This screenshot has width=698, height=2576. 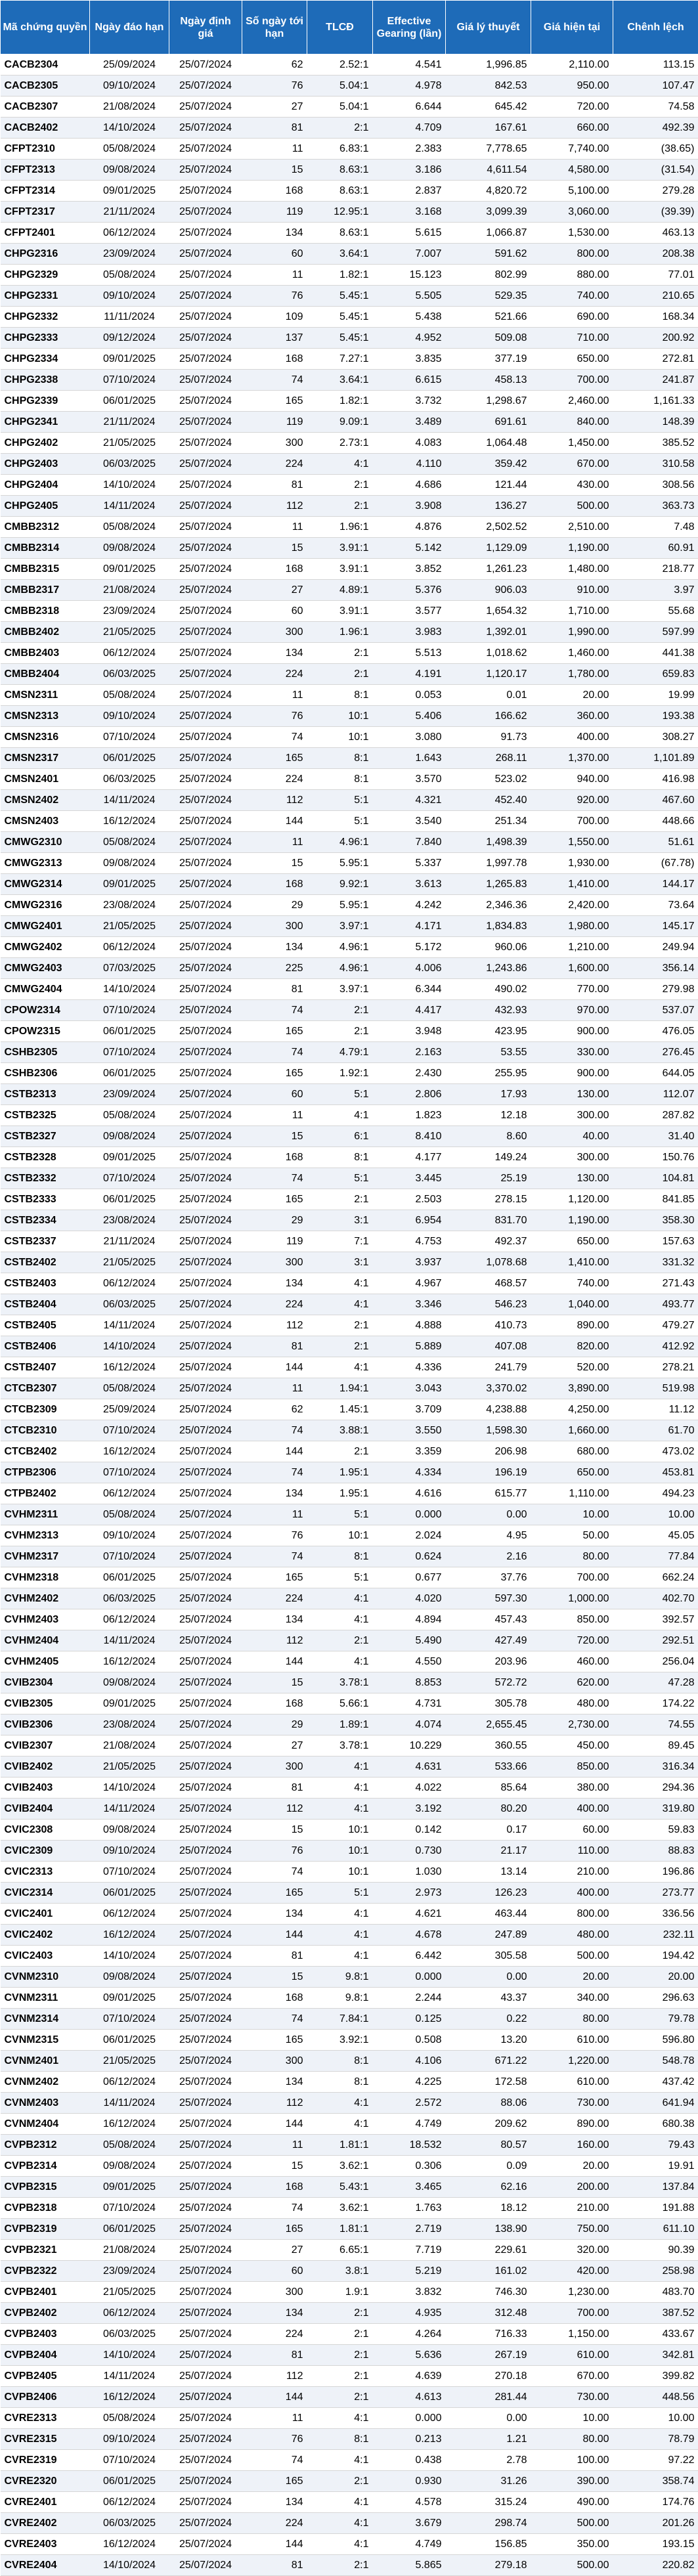 I want to click on cell-current-price: 660.00, so click(x=572, y=128).